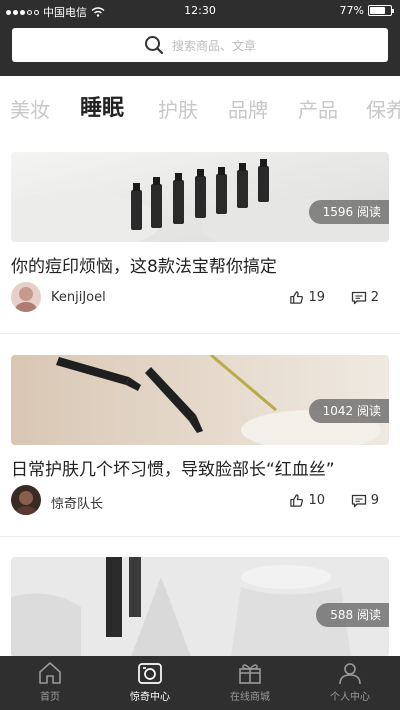  I want to click on comment-count: 9, so click(374, 500).